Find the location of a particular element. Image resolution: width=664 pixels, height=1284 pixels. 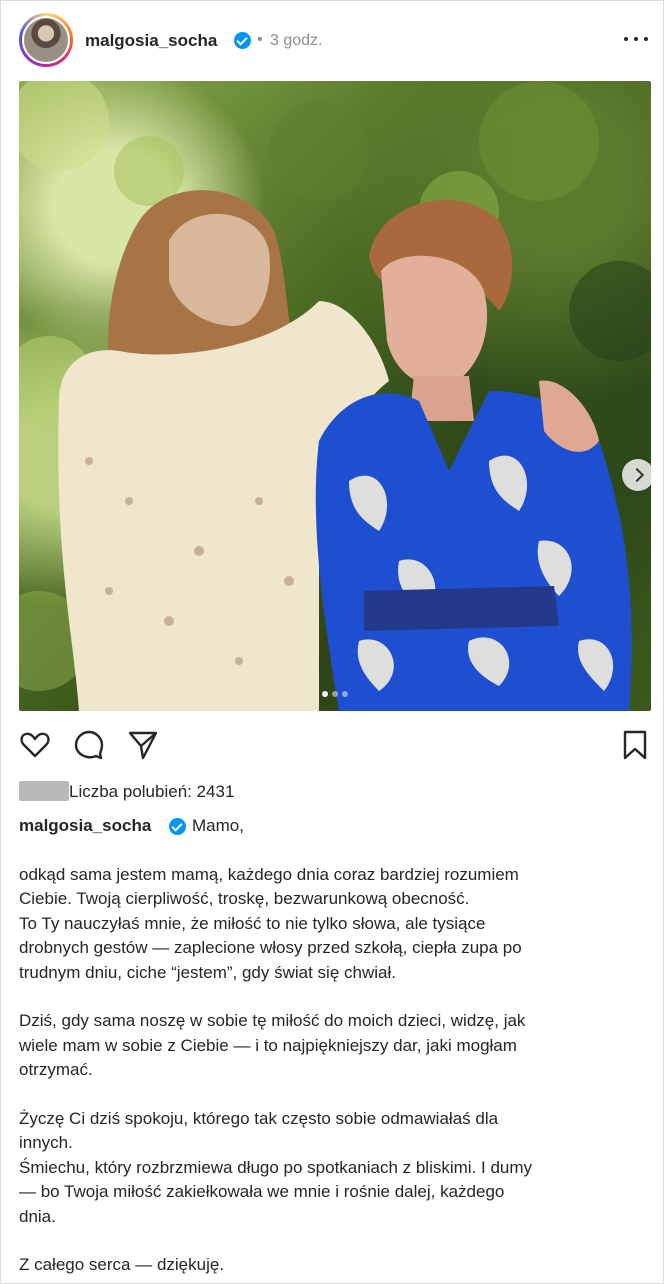

post-time: 3 godz. is located at coordinates (296, 41).